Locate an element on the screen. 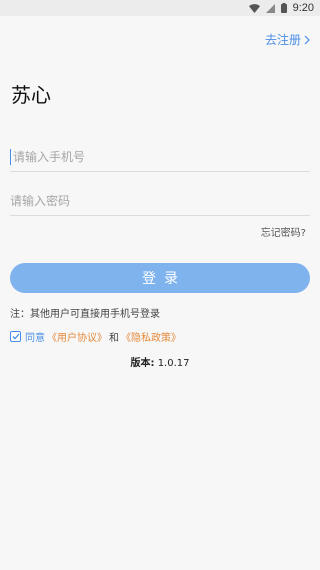 This screenshot has height=570, width=320. agreement-row: 同意 《用户协议》 和 《隐私政策》 is located at coordinates (95, 336).